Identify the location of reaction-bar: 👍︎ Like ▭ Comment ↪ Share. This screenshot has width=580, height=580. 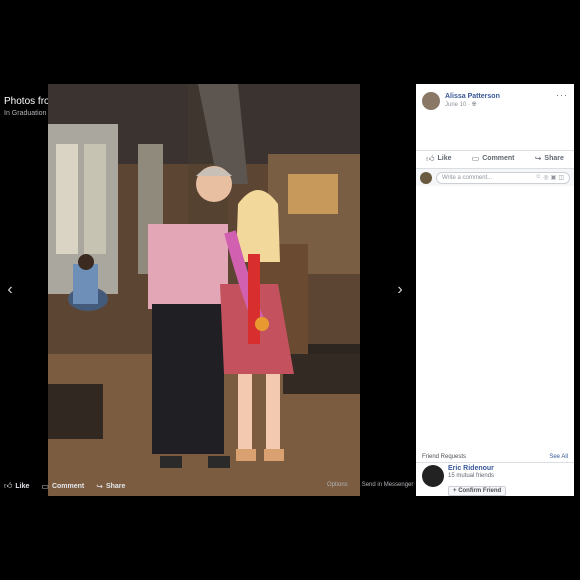
(495, 158).